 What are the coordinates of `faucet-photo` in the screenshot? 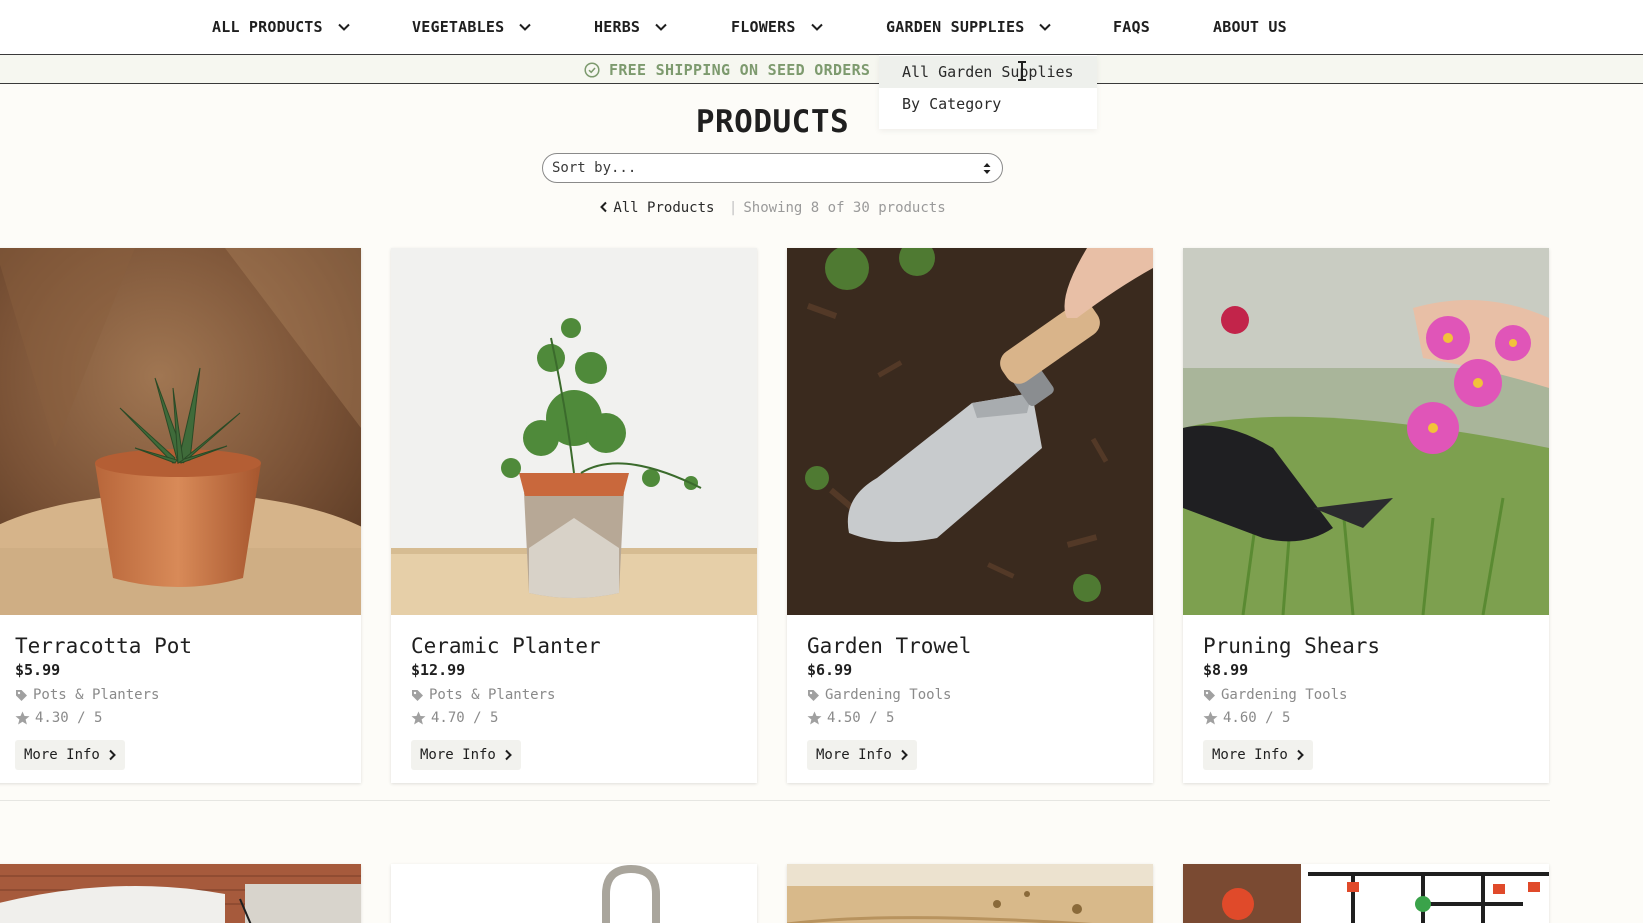 It's located at (574, 893).